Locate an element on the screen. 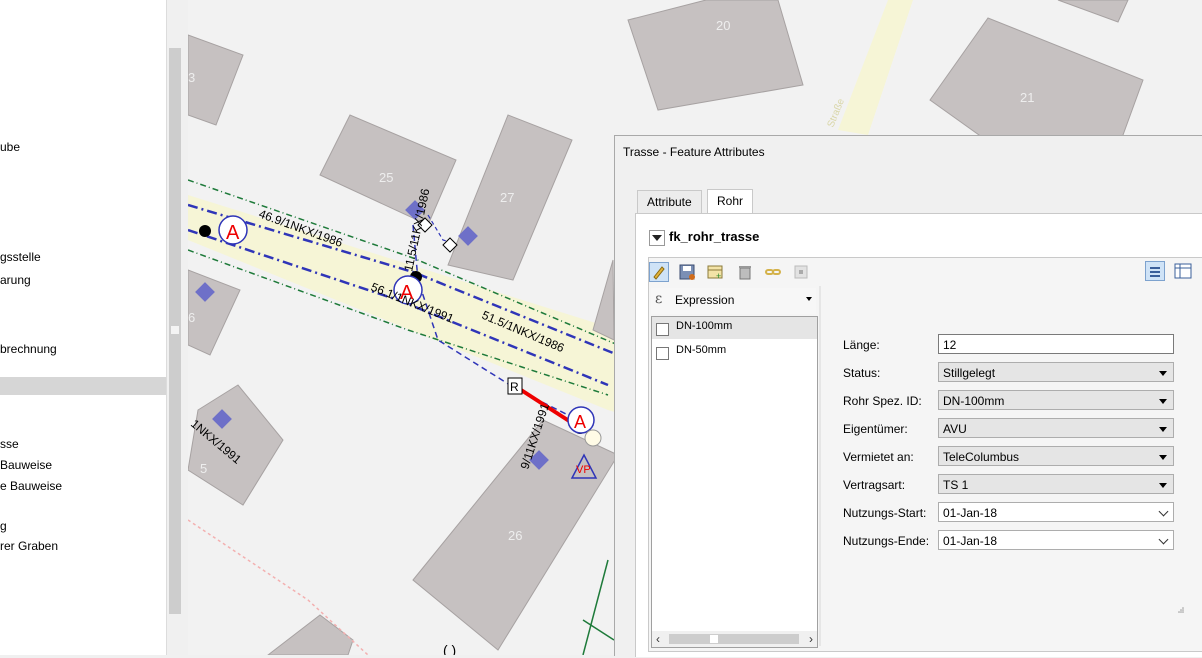 This screenshot has height=658, width=1202. layer-item: brechnung is located at coordinates (28, 349).